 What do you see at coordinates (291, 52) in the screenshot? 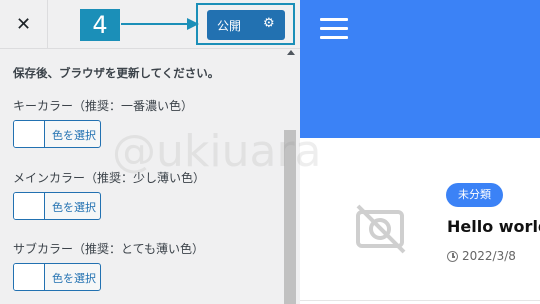
I see `scroll-up-arrow-icon` at bounding box center [291, 52].